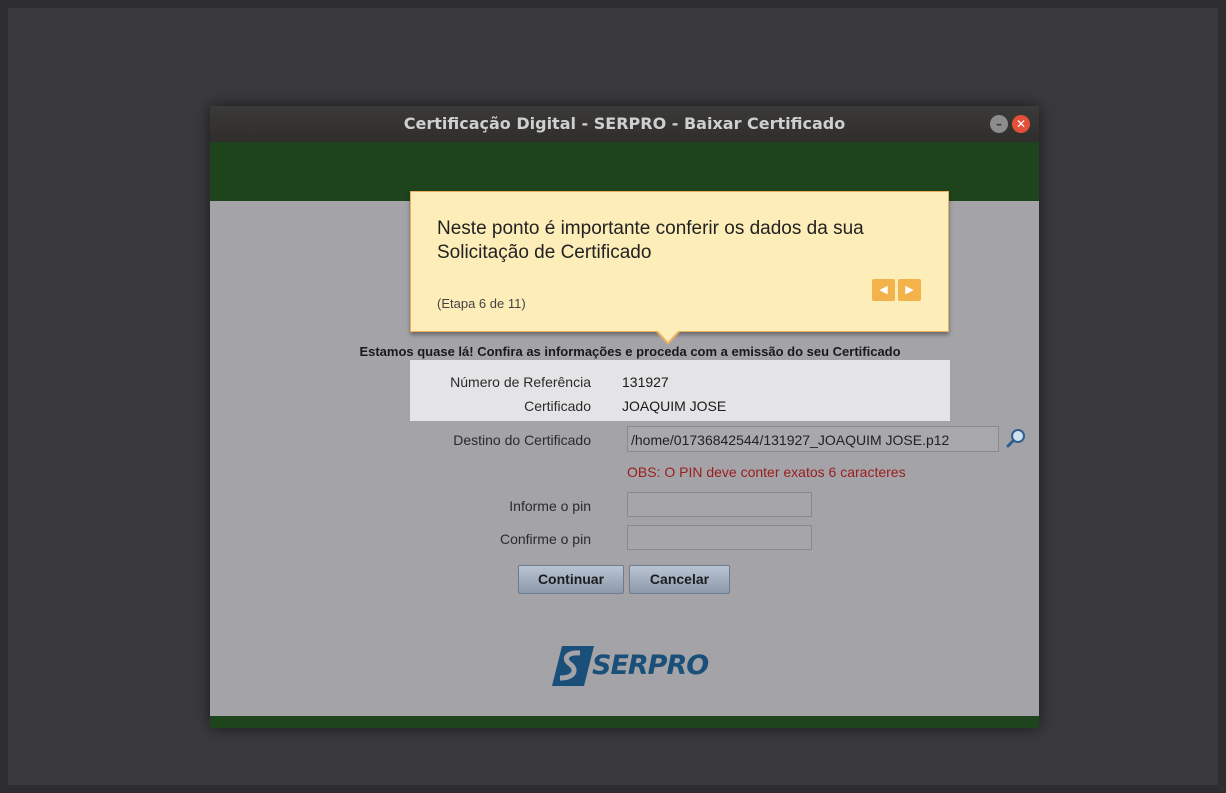 Image resolution: width=1226 pixels, height=793 pixels. I want to click on pin-label: Informe o pin, so click(550, 506).